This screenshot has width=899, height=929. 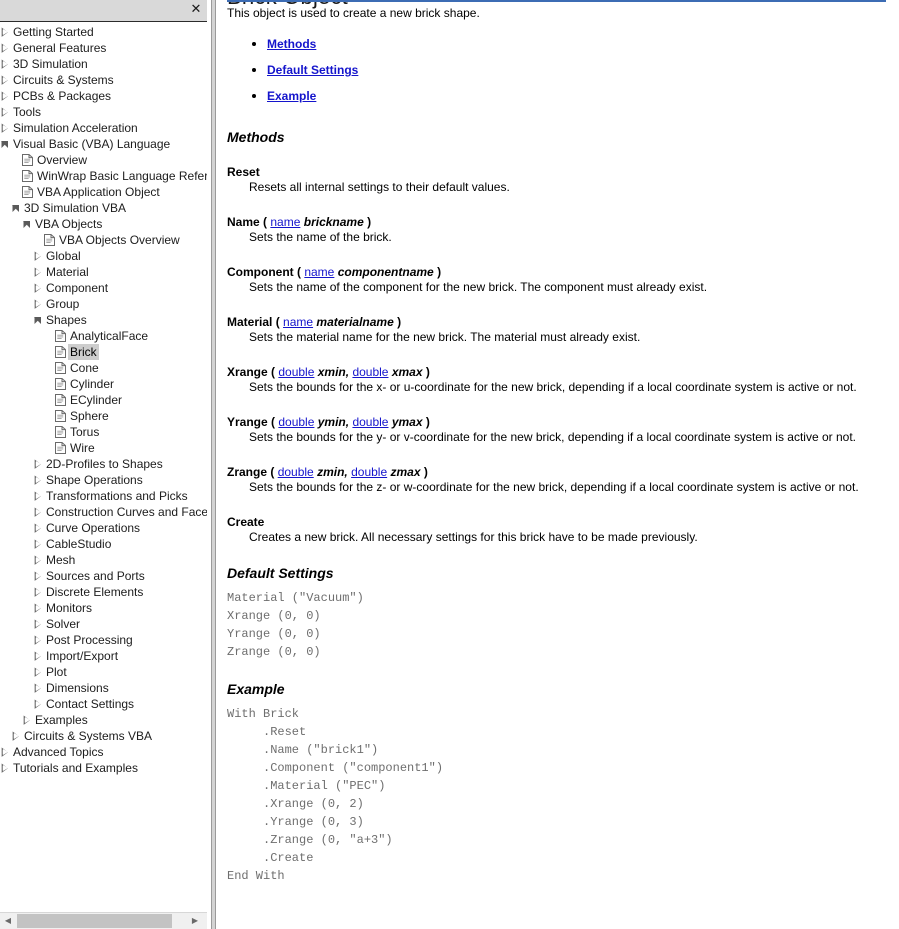 I want to click on tree-item-winwrap-basic-language-reference: WinWrap Basic Language Reference, so click(x=103, y=176).